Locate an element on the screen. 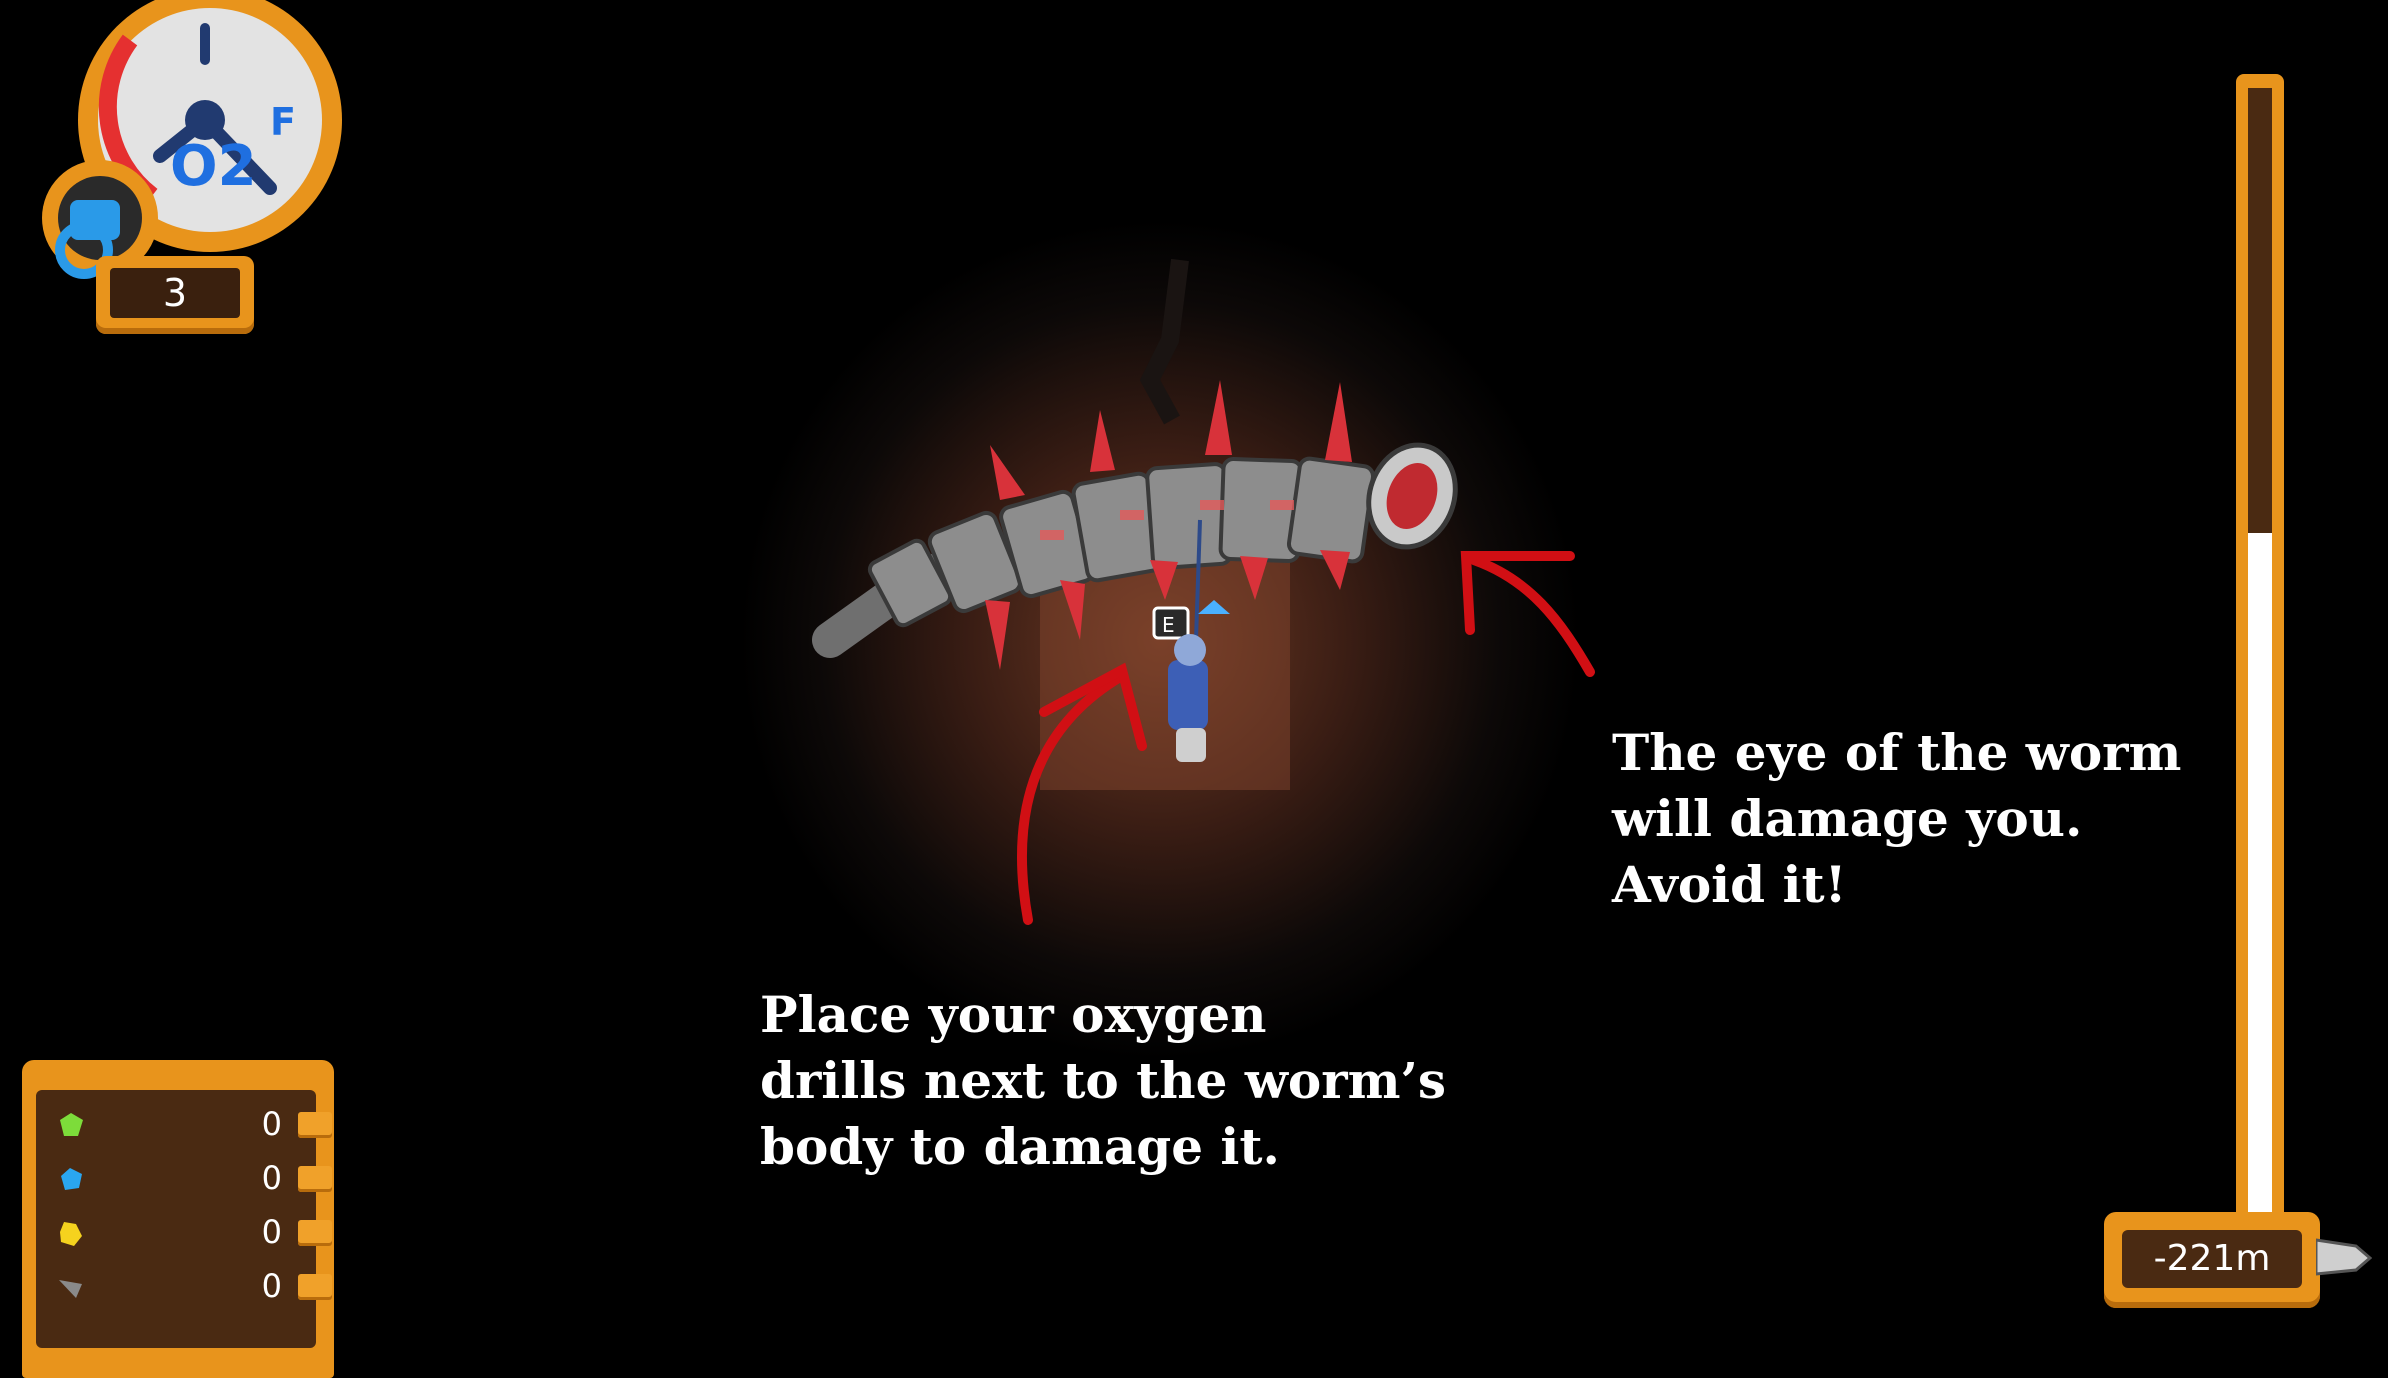 The height and width of the screenshot is (1378, 2388). oxygen-tank-counter: 3 is located at coordinates (175, 295).